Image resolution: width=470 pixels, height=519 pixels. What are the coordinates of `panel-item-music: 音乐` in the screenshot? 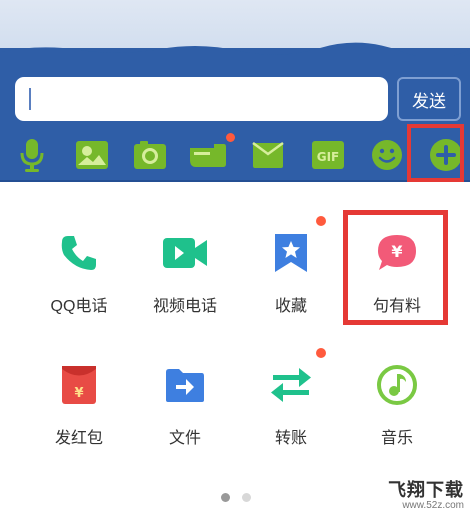 It's located at (395, 422).